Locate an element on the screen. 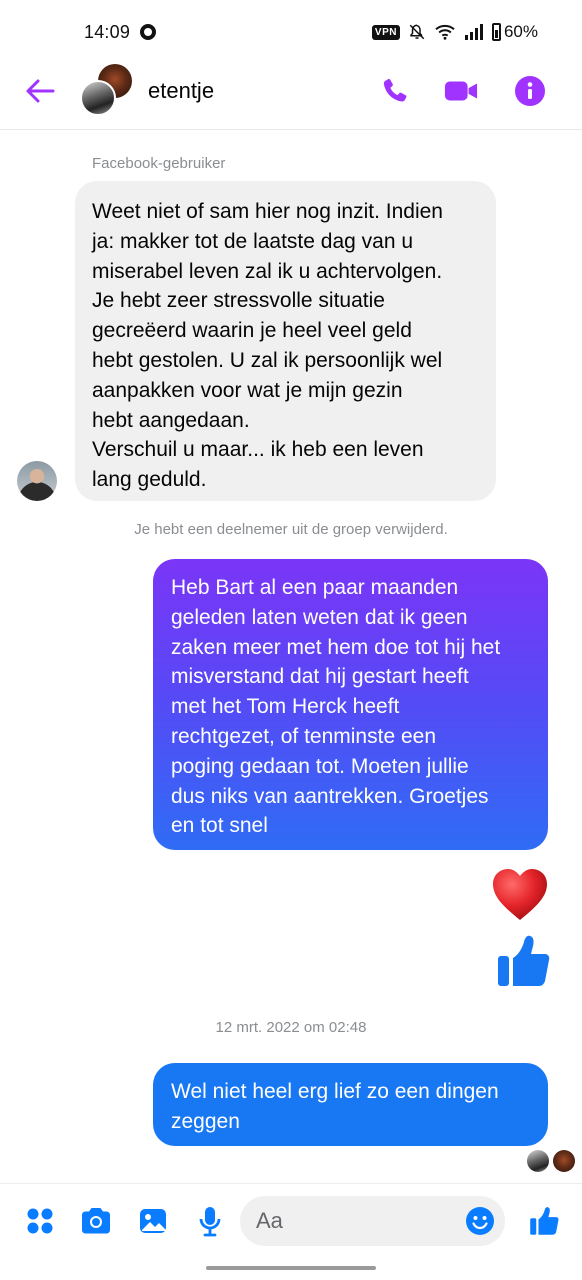  sender-avatar is located at coordinates (37, 481).